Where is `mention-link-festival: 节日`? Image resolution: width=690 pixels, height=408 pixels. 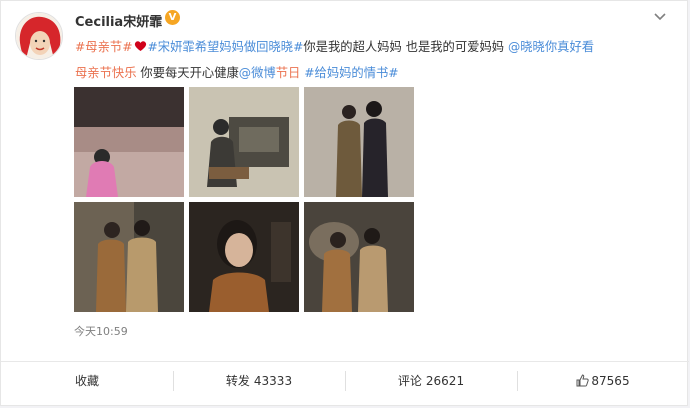 mention-link-festival: 节日 is located at coordinates (288, 73).